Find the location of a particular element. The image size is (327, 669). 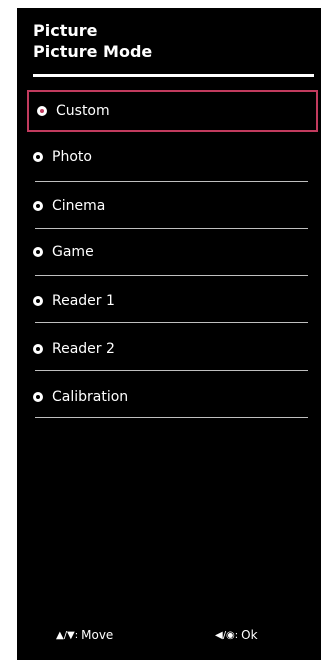

menu-item-label: Game is located at coordinates (73, 252).